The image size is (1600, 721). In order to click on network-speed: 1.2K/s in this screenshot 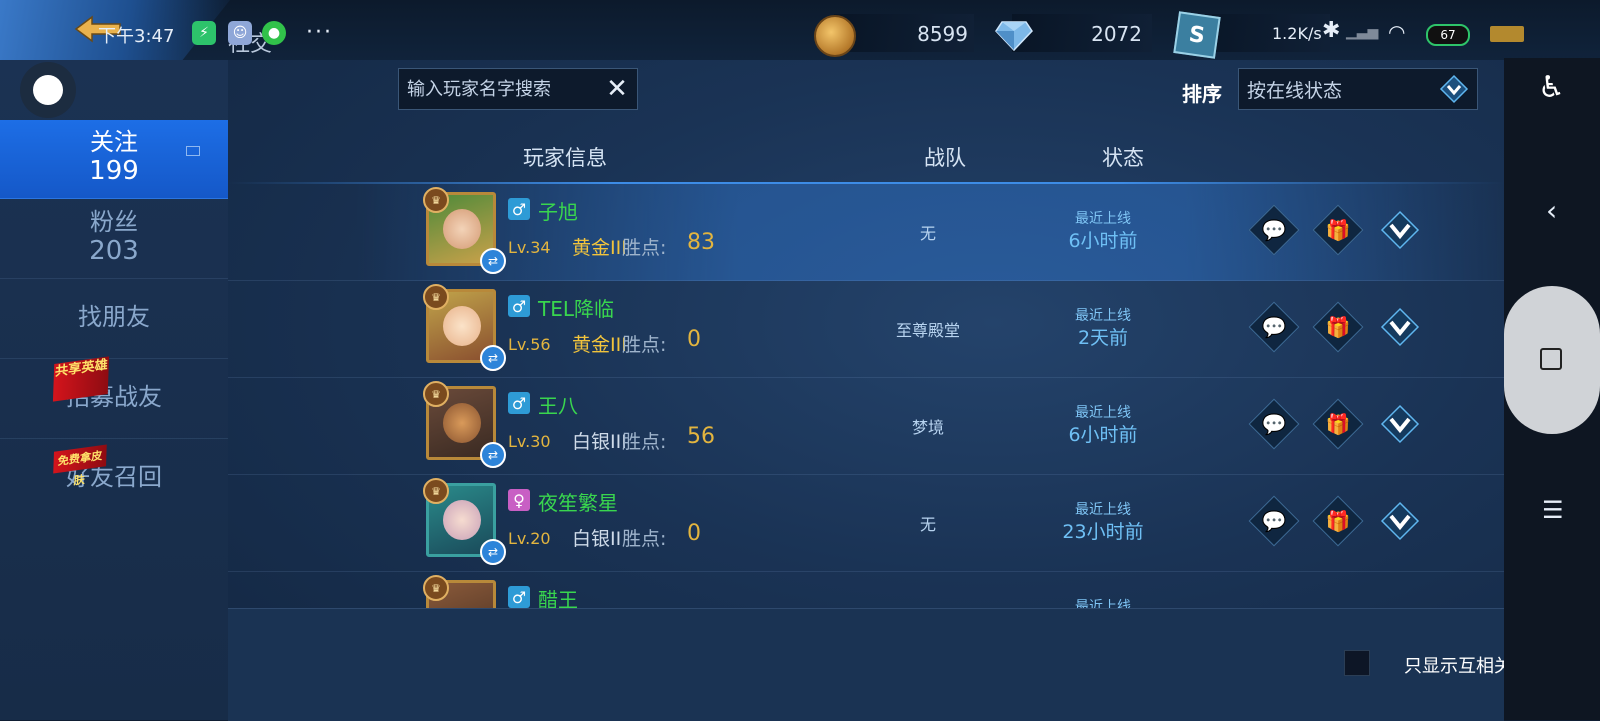, I will do `click(1297, 33)`.